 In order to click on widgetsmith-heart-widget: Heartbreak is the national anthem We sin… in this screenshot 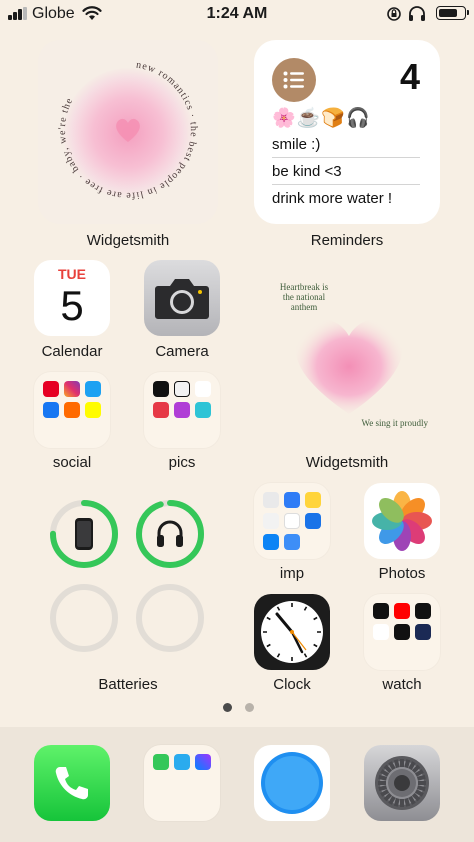, I will do `click(347, 354)`.